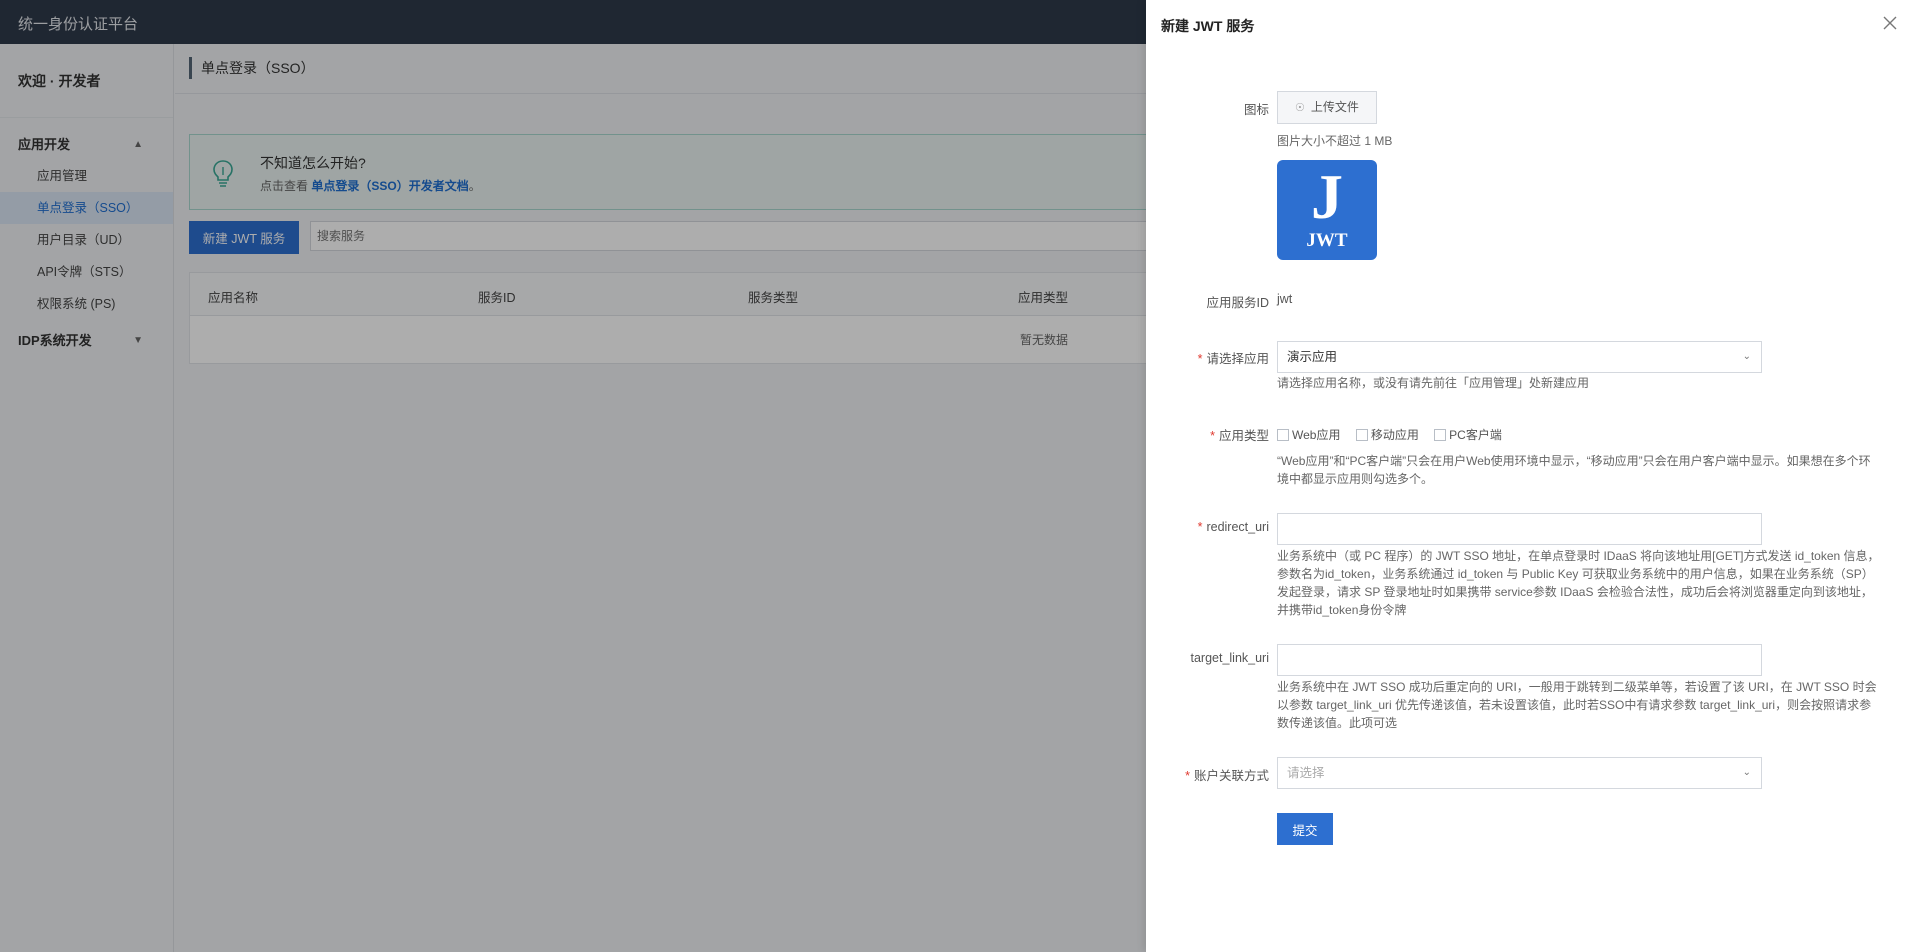 The height and width of the screenshot is (952, 1909). I want to click on account-link-label: * 账户关联方式, so click(1227, 774).